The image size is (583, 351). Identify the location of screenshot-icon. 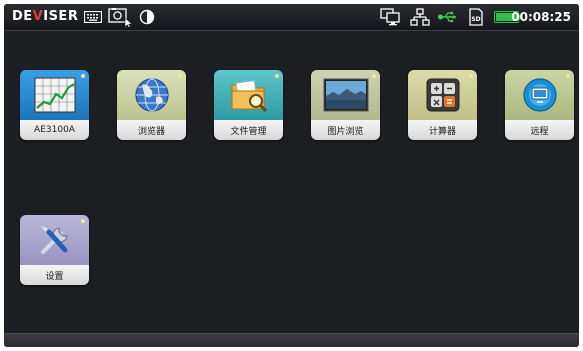
(121, 17).